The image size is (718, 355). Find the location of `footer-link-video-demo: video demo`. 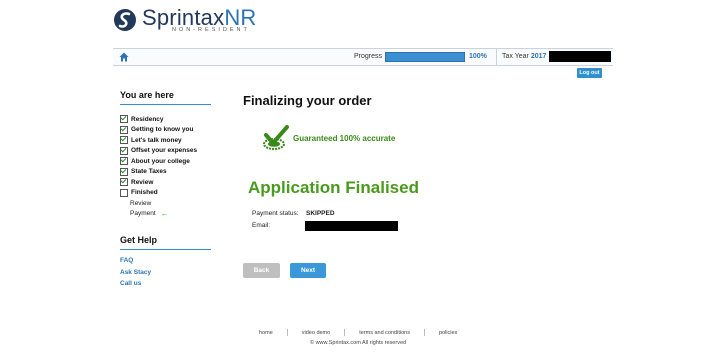

footer-link-video-demo: video demo is located at coordinates (316, 333).